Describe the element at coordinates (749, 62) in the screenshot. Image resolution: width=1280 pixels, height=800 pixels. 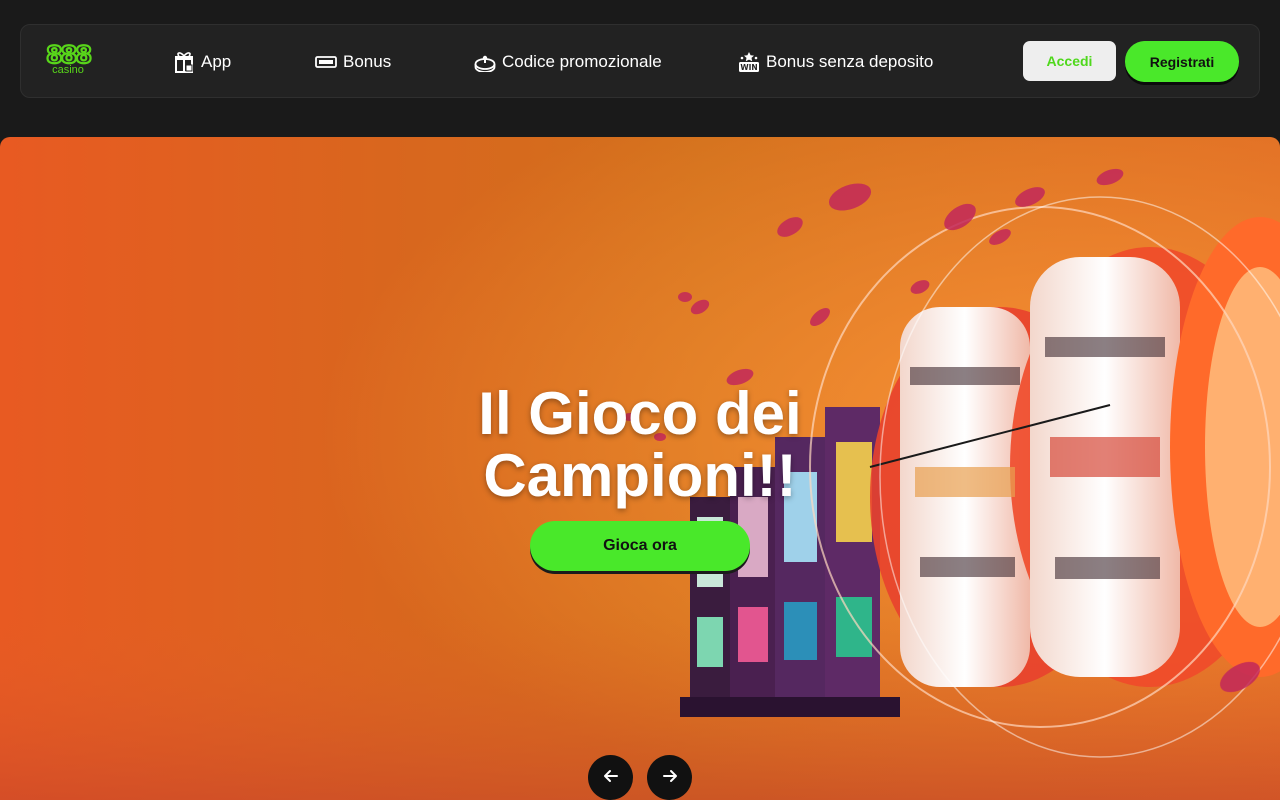
I see `win-badge-icon: WIN` at that location.